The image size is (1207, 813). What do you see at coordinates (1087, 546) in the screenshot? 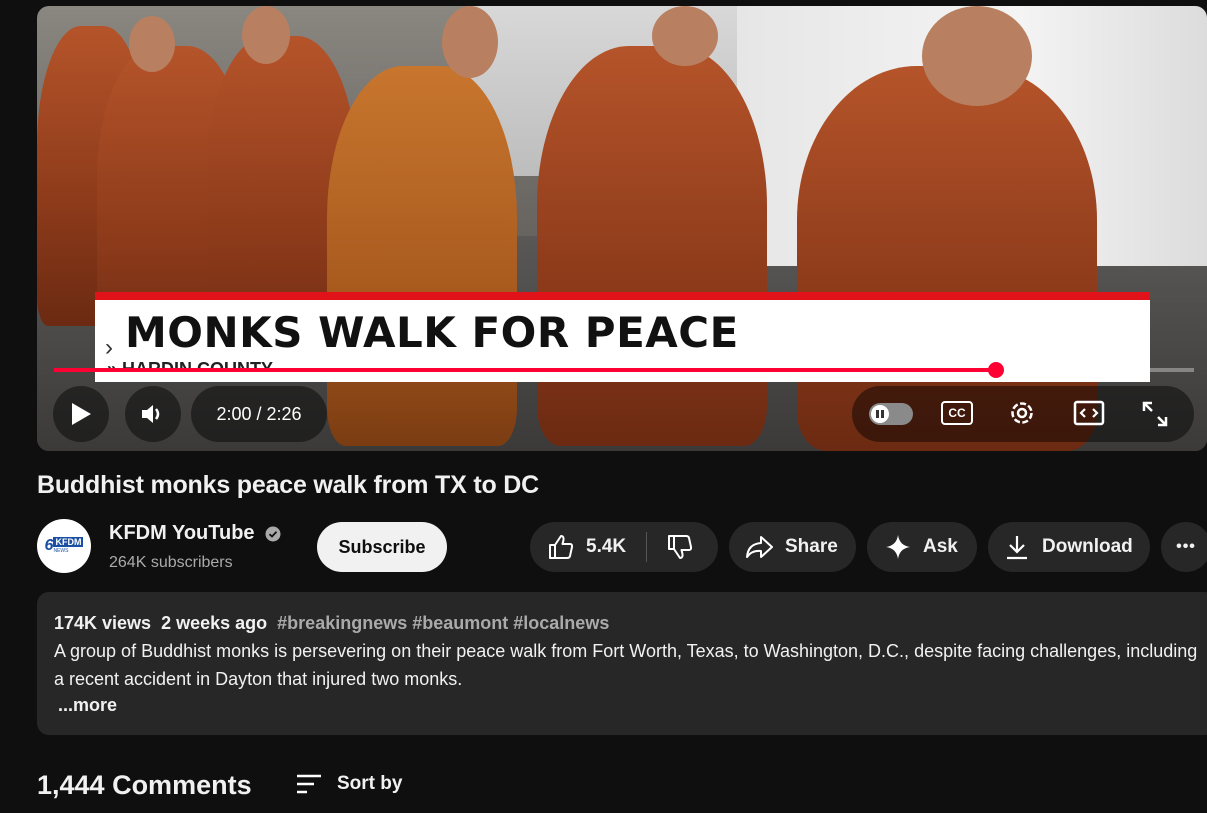
I see `download-label: Download` at bounding box center [1087, 546].